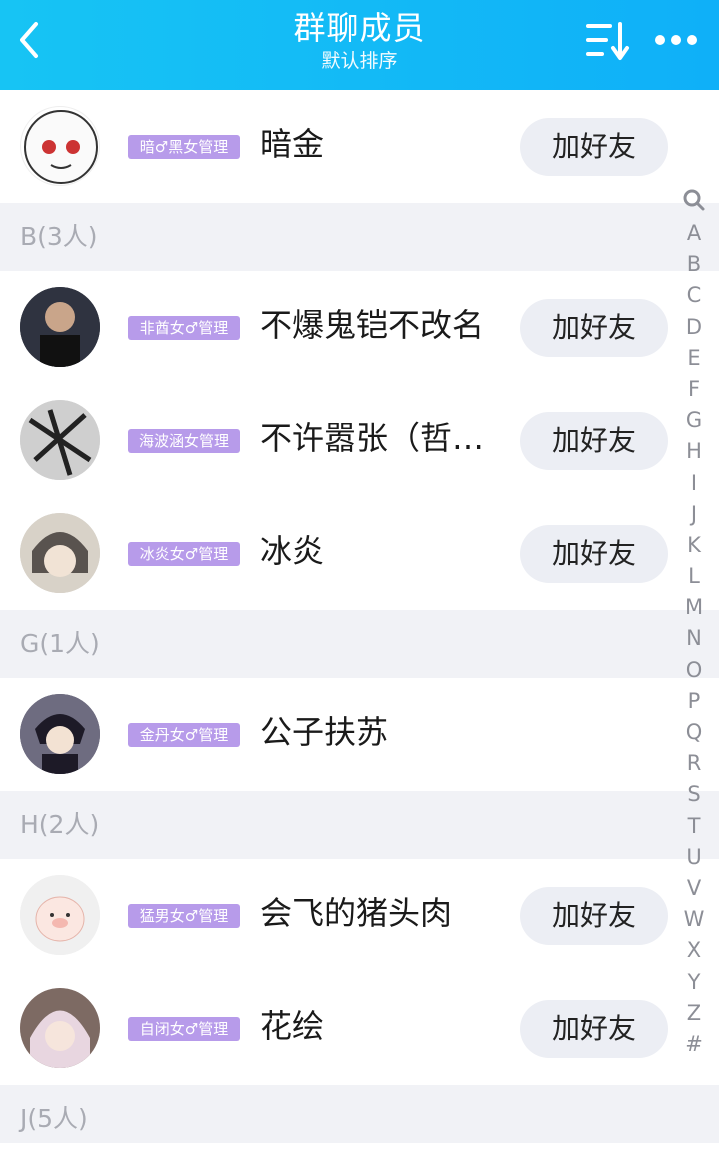 The image size is (719, 1153). Describe the element at coordinates (694, 732) in the screenshot. I see `index-letter: Q` at that location.